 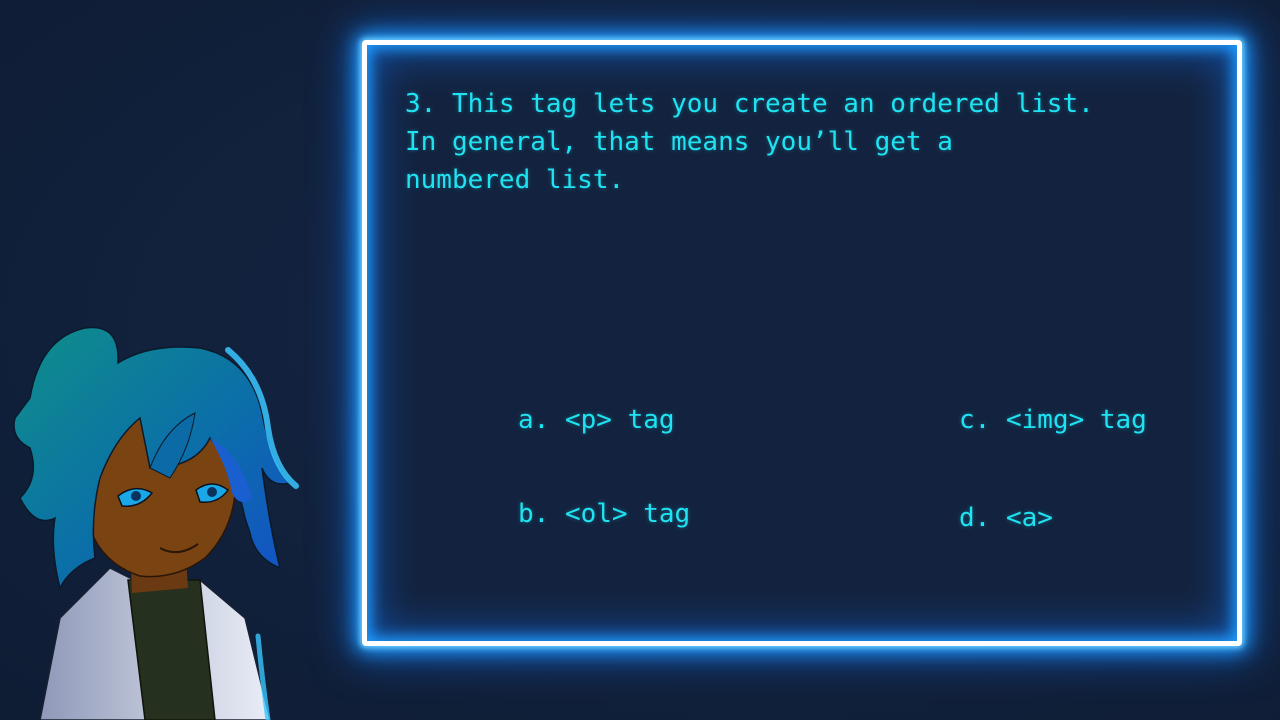 I want to click on character-portrait, so click(x=156, y=523).